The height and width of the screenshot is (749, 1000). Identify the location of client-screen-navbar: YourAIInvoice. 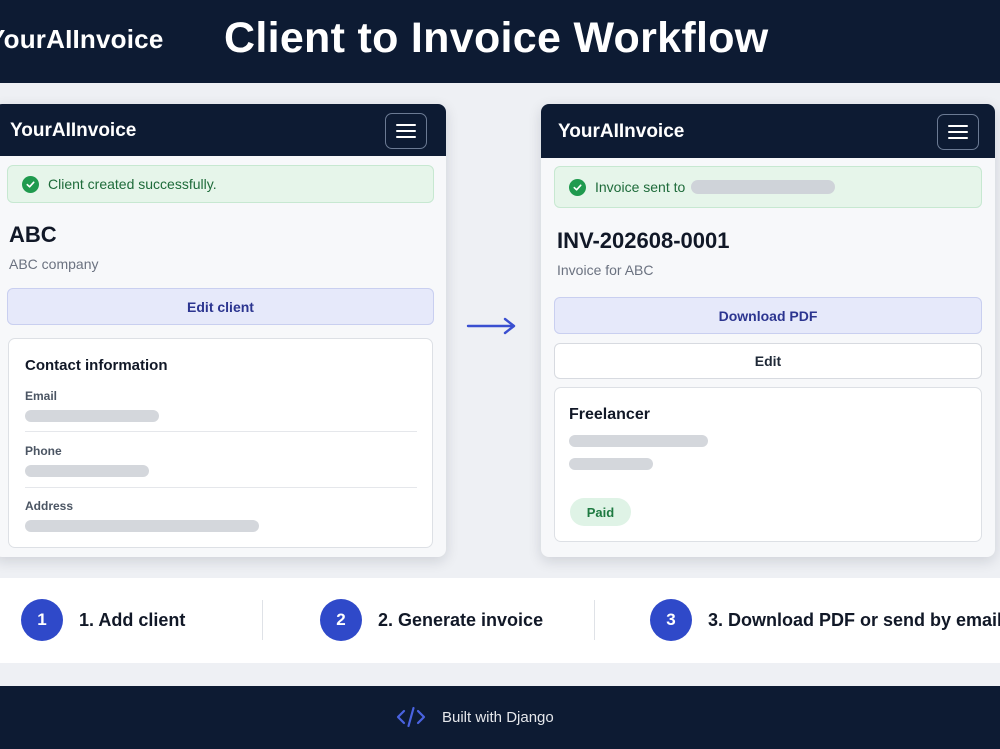
(223, 130).